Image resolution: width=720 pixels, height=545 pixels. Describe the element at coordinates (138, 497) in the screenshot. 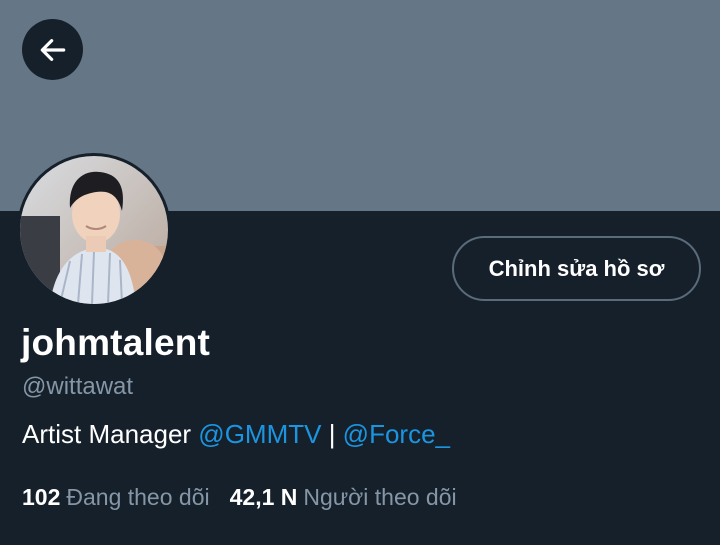

I see `following-label: Đang theo dõi` at that location.